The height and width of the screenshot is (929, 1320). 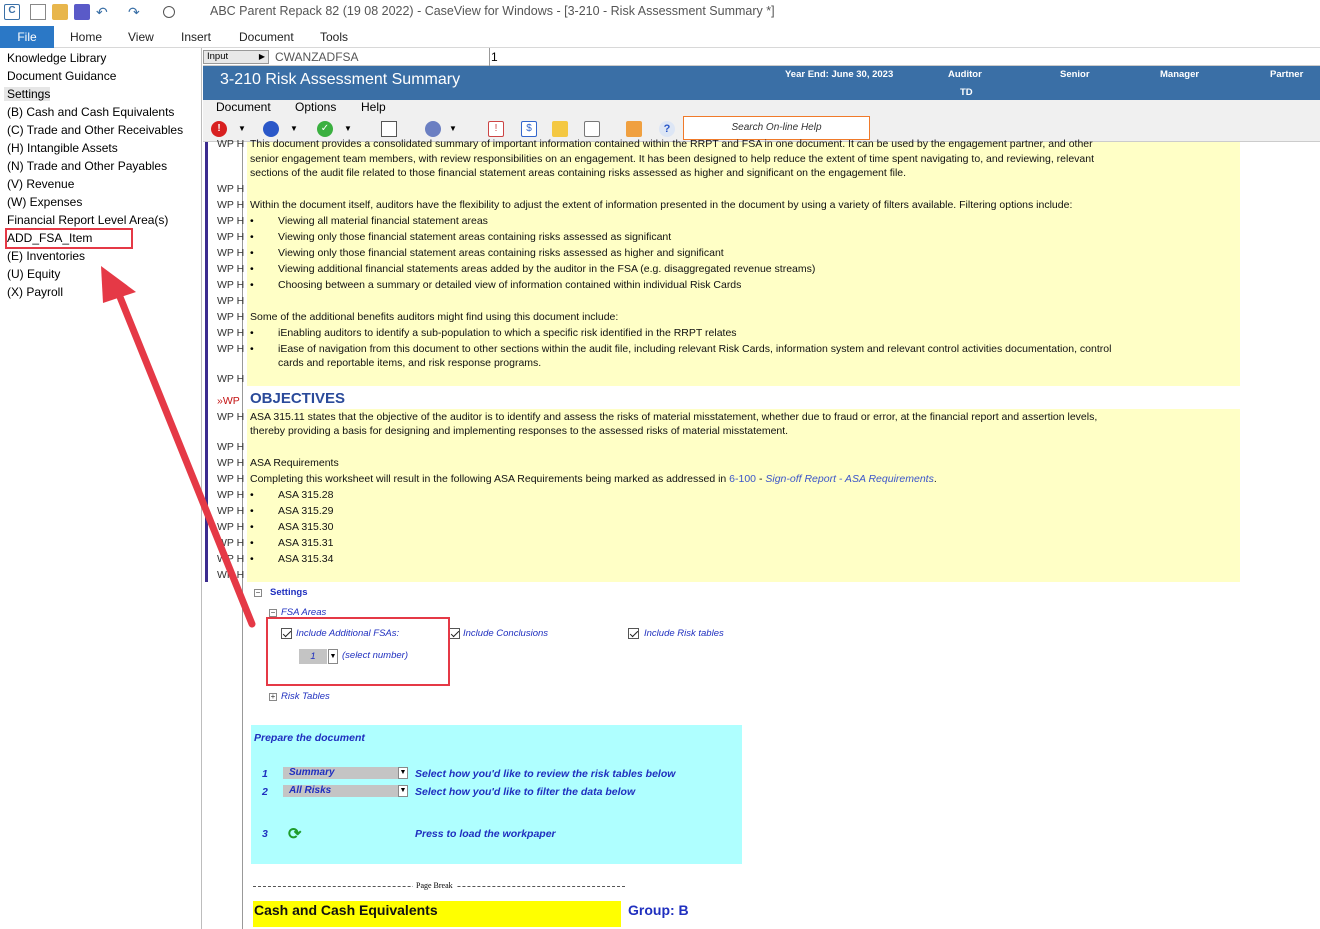 What do you see at coordinates (44, 202) in the screenshot?
I see `left-item-expenses: (W) Expenses` at bounding box center [44, 202].